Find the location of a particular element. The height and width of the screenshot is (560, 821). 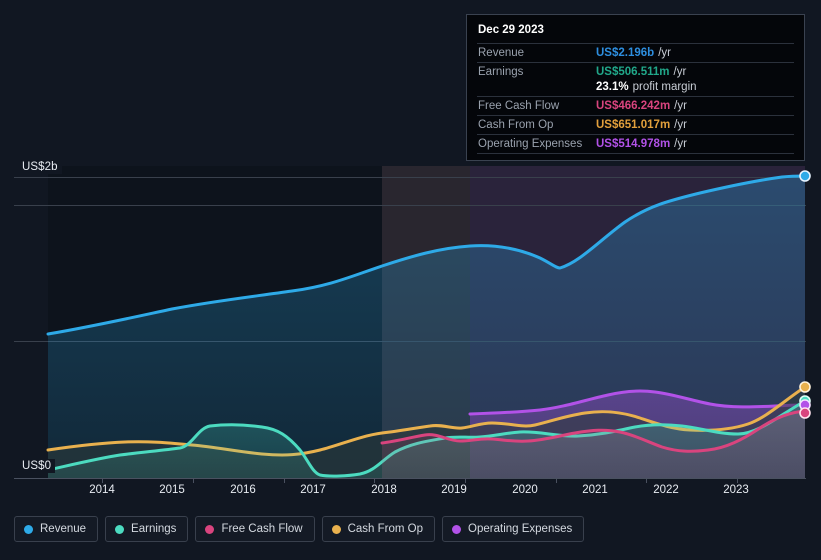

legend-item-free-cash-flow: Free Cash Flow is located at coordinates (255, 529).